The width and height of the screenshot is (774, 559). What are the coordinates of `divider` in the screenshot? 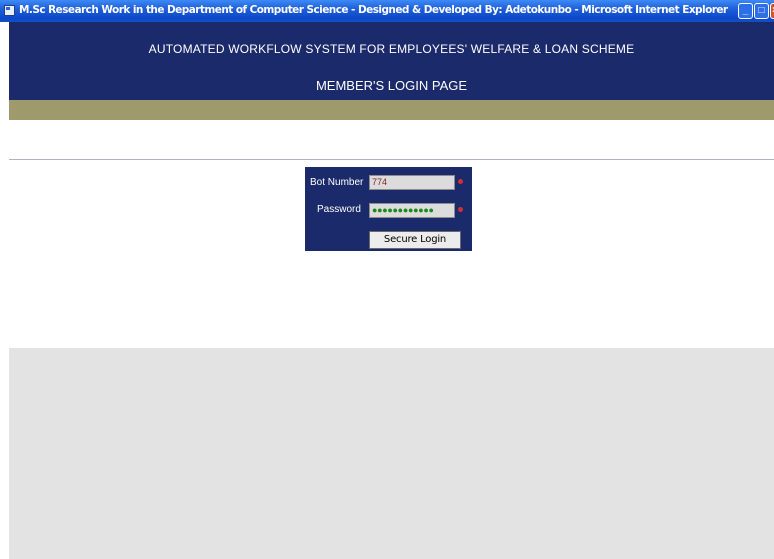 It's located at (391, 159).